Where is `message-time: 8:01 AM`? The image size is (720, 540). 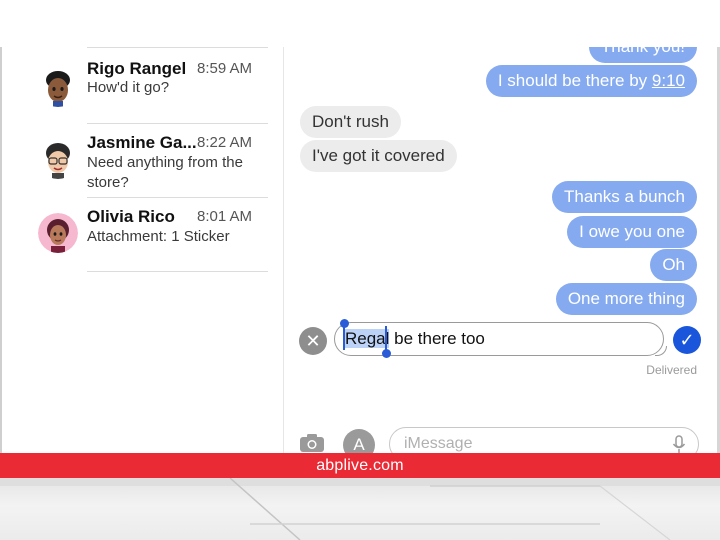 message-time: 8:01 AM is located at coordinates (225, 216).